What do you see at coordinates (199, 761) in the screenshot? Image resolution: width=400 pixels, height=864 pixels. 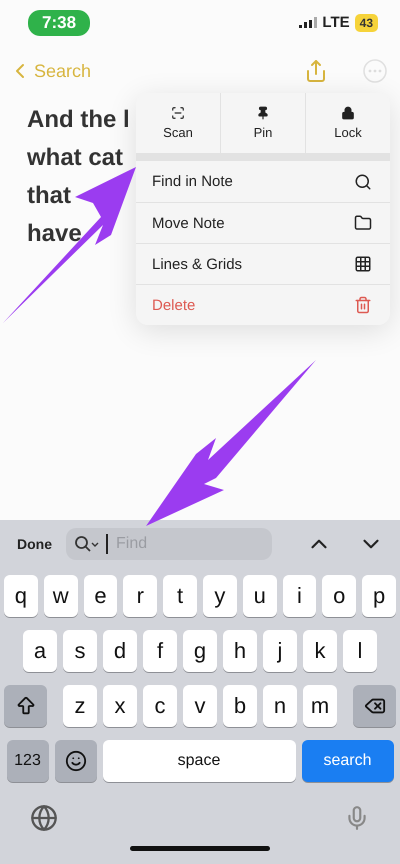 I see `space-key: space` at bounding box center [199, 761].